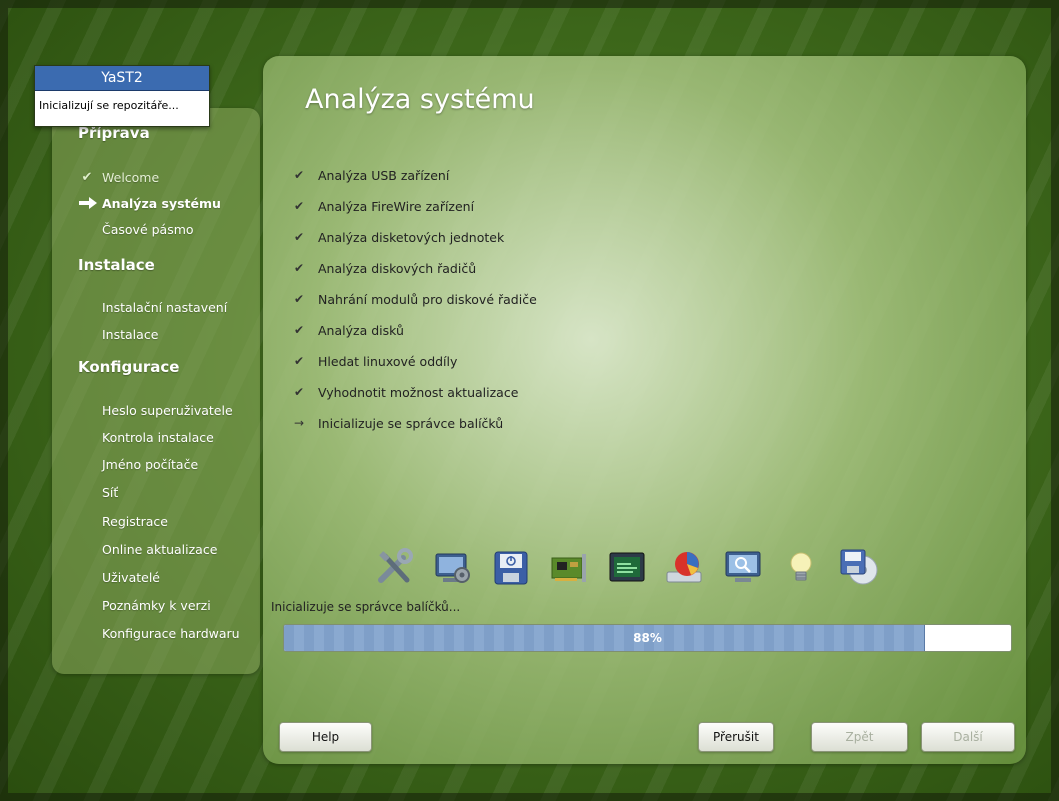  I want to click on list-item: ✔ Analýza FireWire zařízení, so click(414, 214).